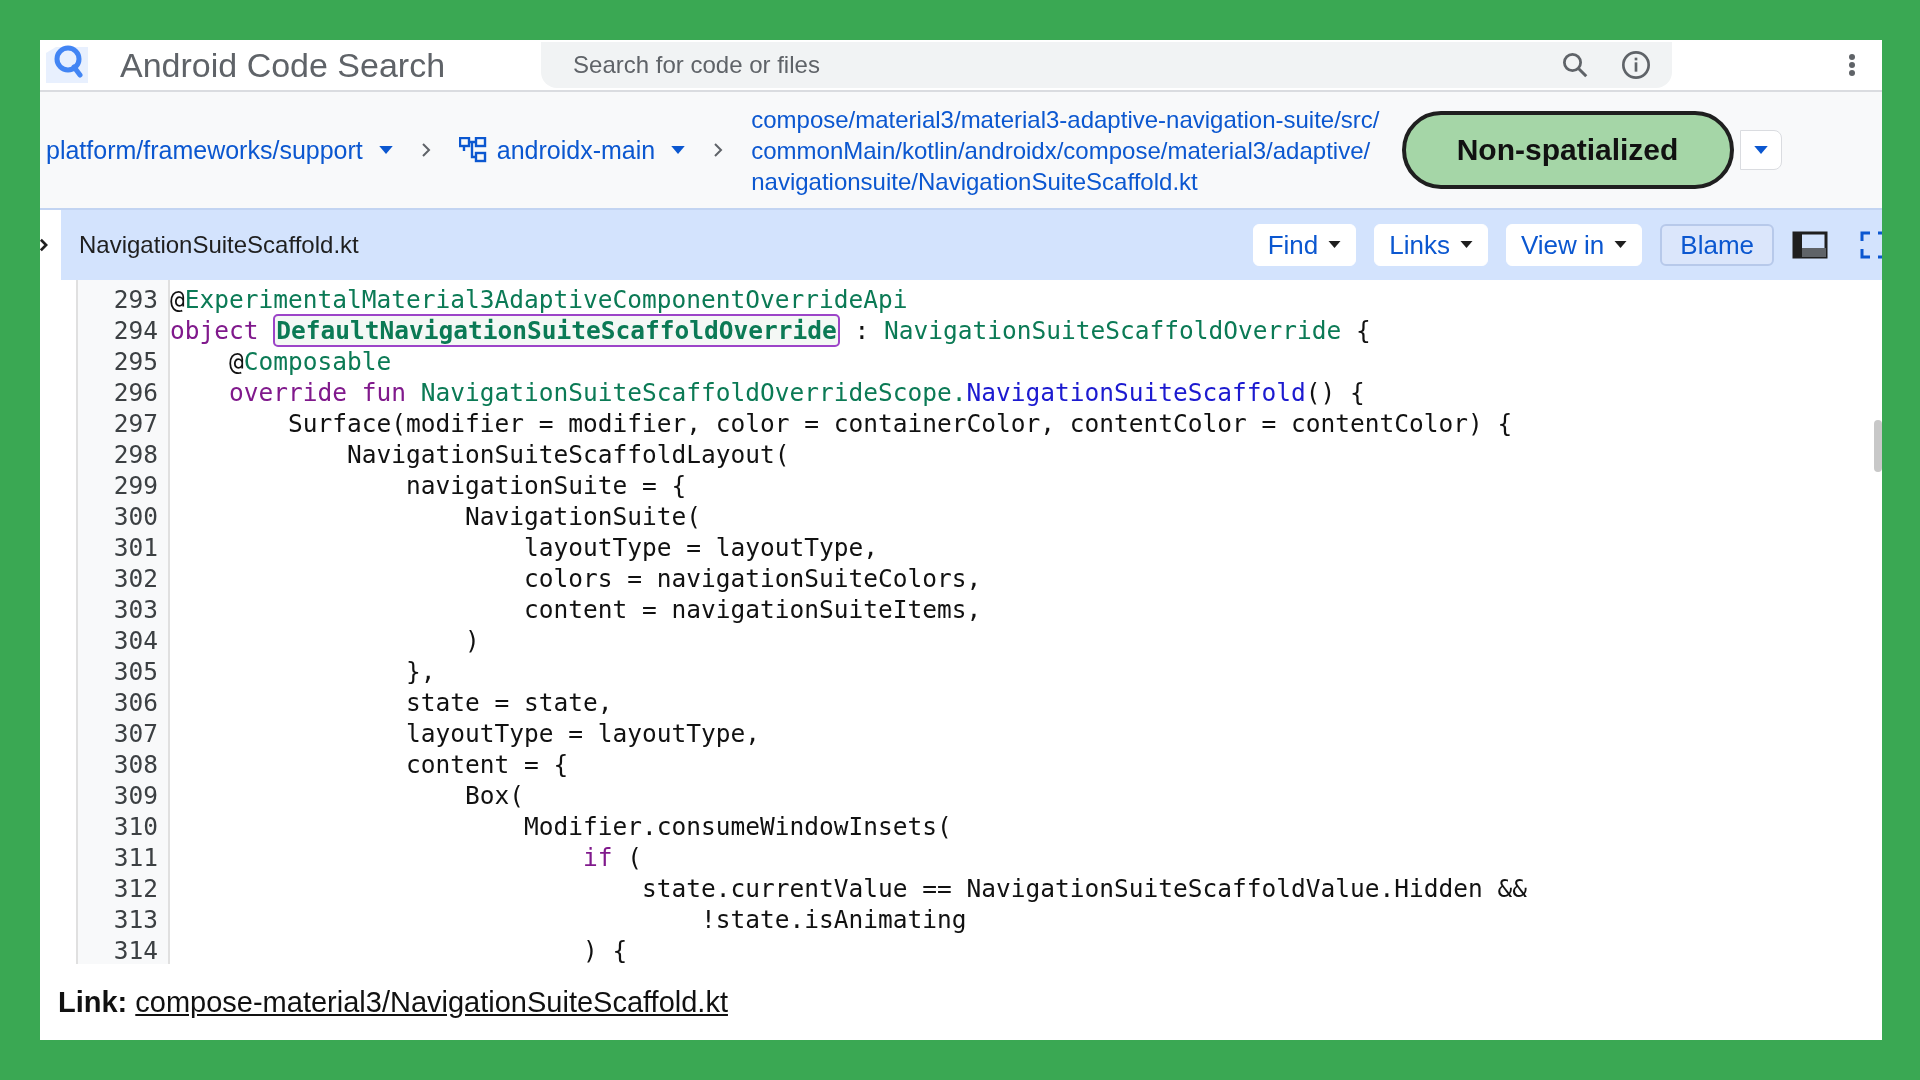  I want to click on code-line: navigationSuite = {, so click(546, 485).